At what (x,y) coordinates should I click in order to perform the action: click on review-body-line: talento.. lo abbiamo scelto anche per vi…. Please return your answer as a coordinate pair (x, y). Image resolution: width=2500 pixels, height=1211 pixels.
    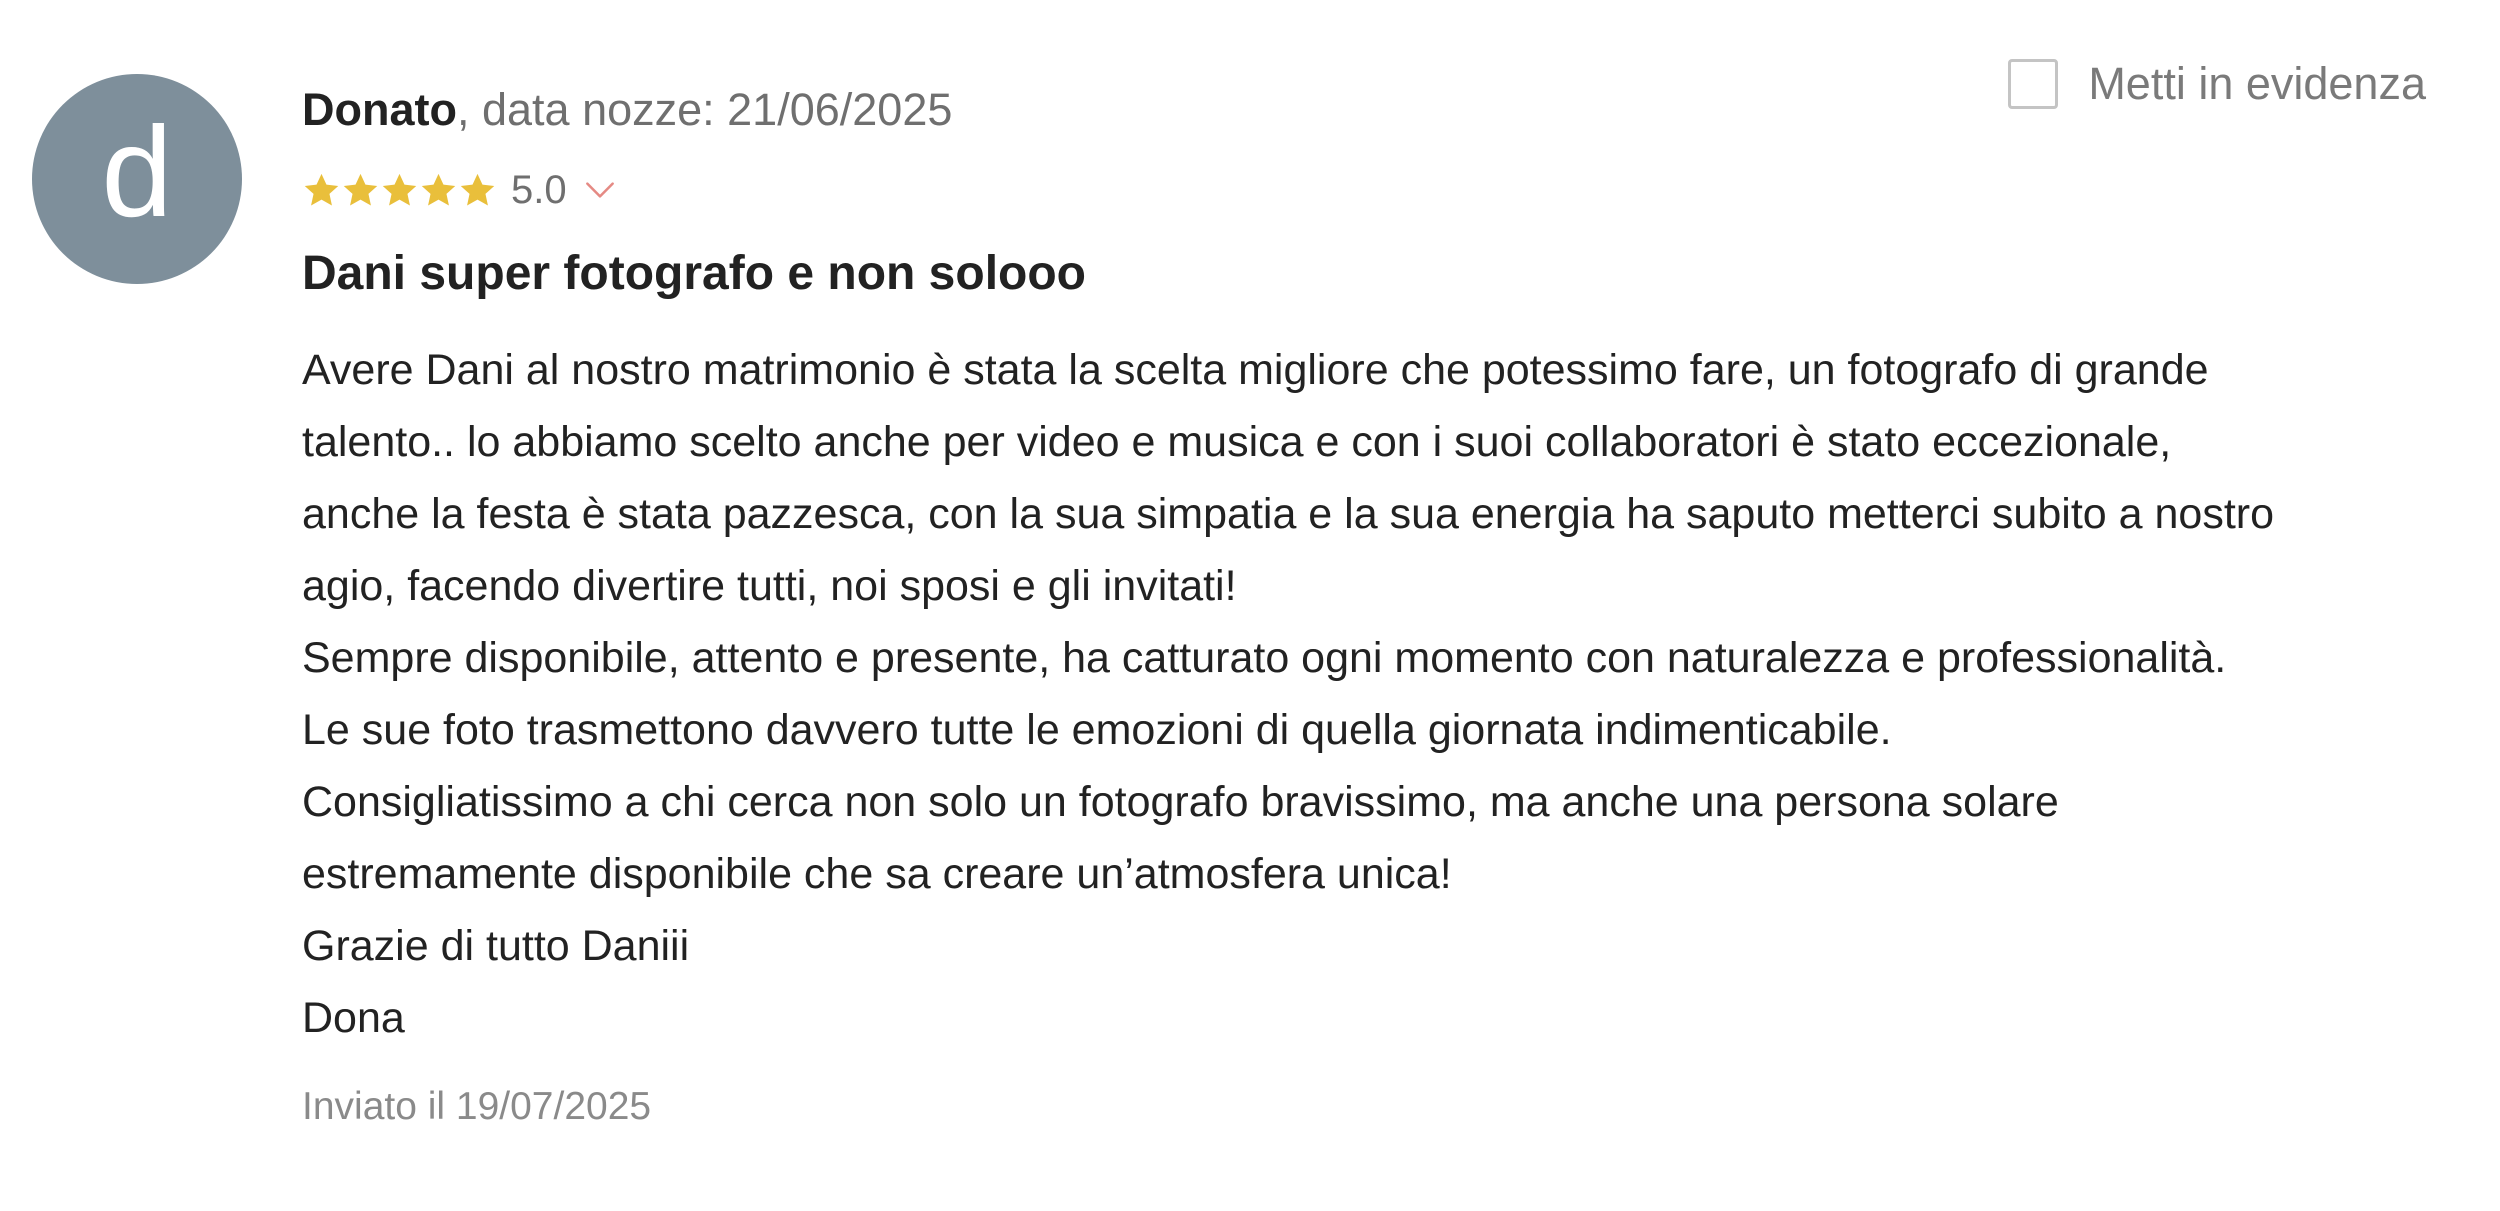
    Looking at the image, I should click on (1237, 442).